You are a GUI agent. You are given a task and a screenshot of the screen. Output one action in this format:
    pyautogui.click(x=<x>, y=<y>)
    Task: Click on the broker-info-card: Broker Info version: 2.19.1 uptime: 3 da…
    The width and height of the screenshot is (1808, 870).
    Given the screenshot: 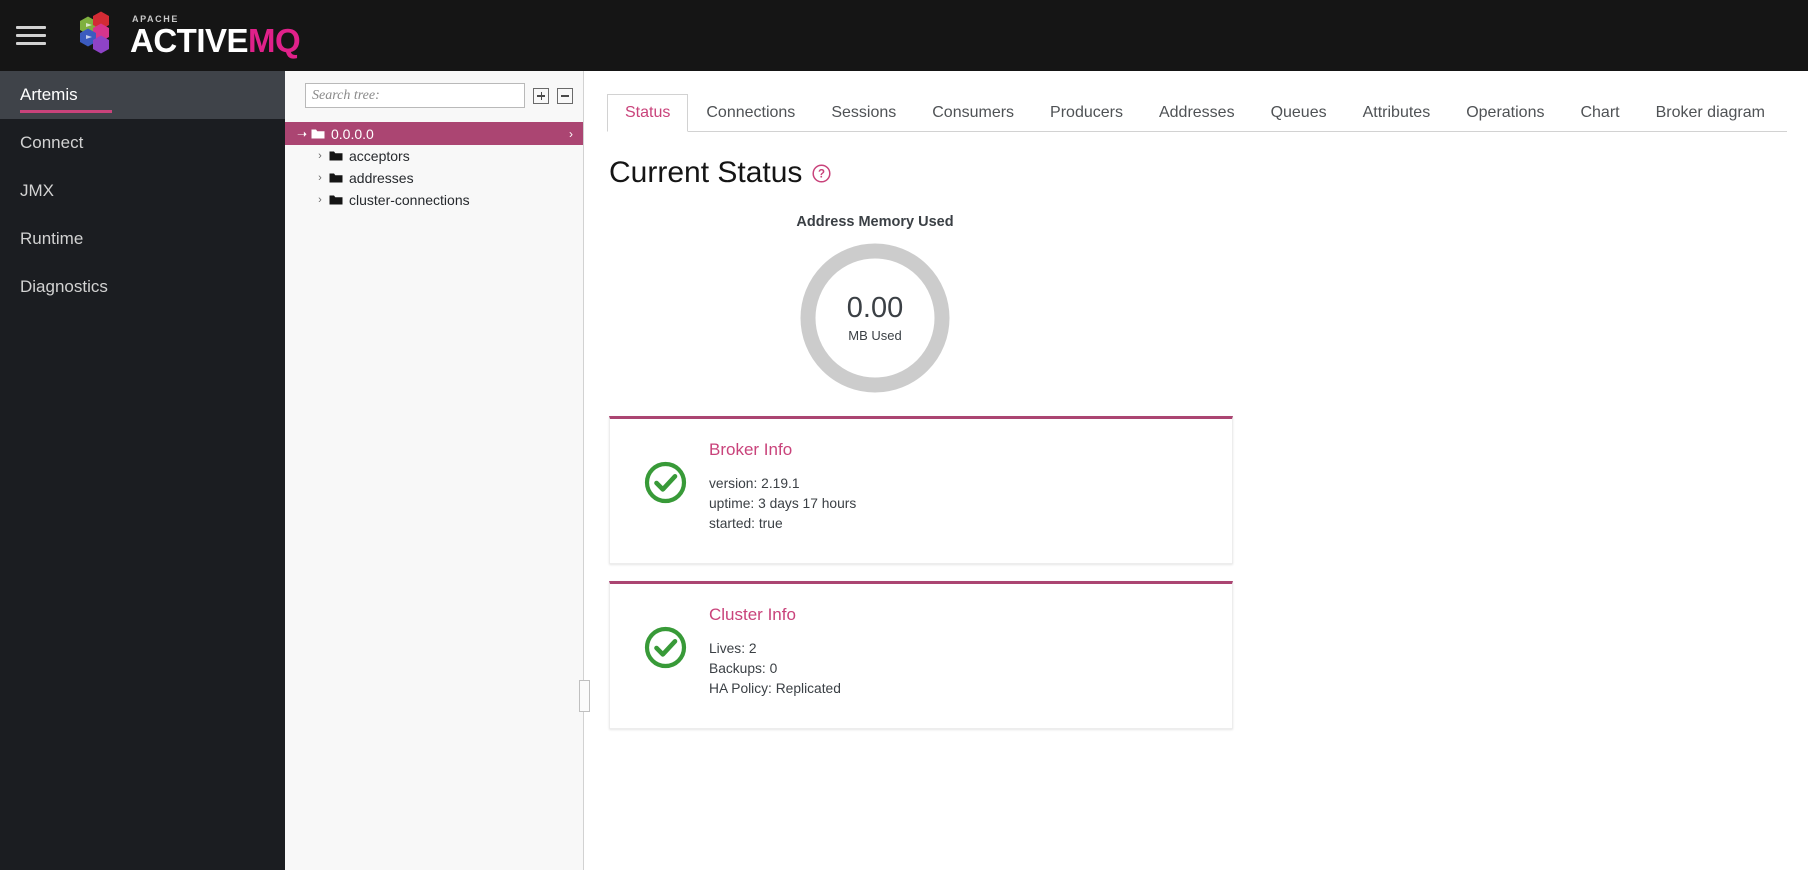 What is the action you would take?
    pyautogui.click(x=921, y=490)
    